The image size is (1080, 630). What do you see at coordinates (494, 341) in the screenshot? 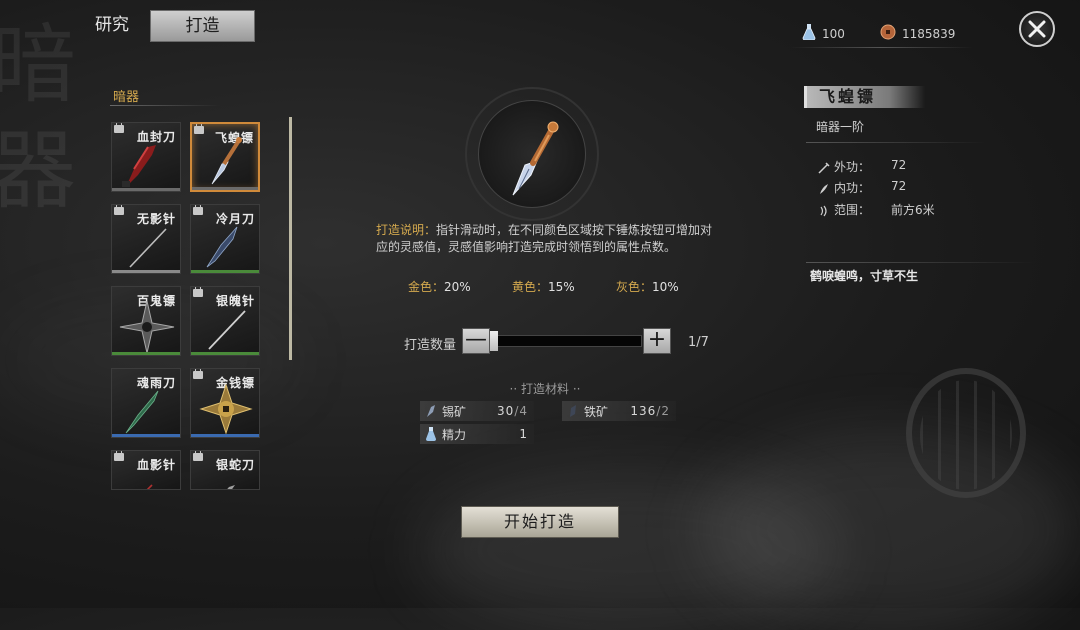
I see `quantity-slider-handle` at bounding box center [494, 341].